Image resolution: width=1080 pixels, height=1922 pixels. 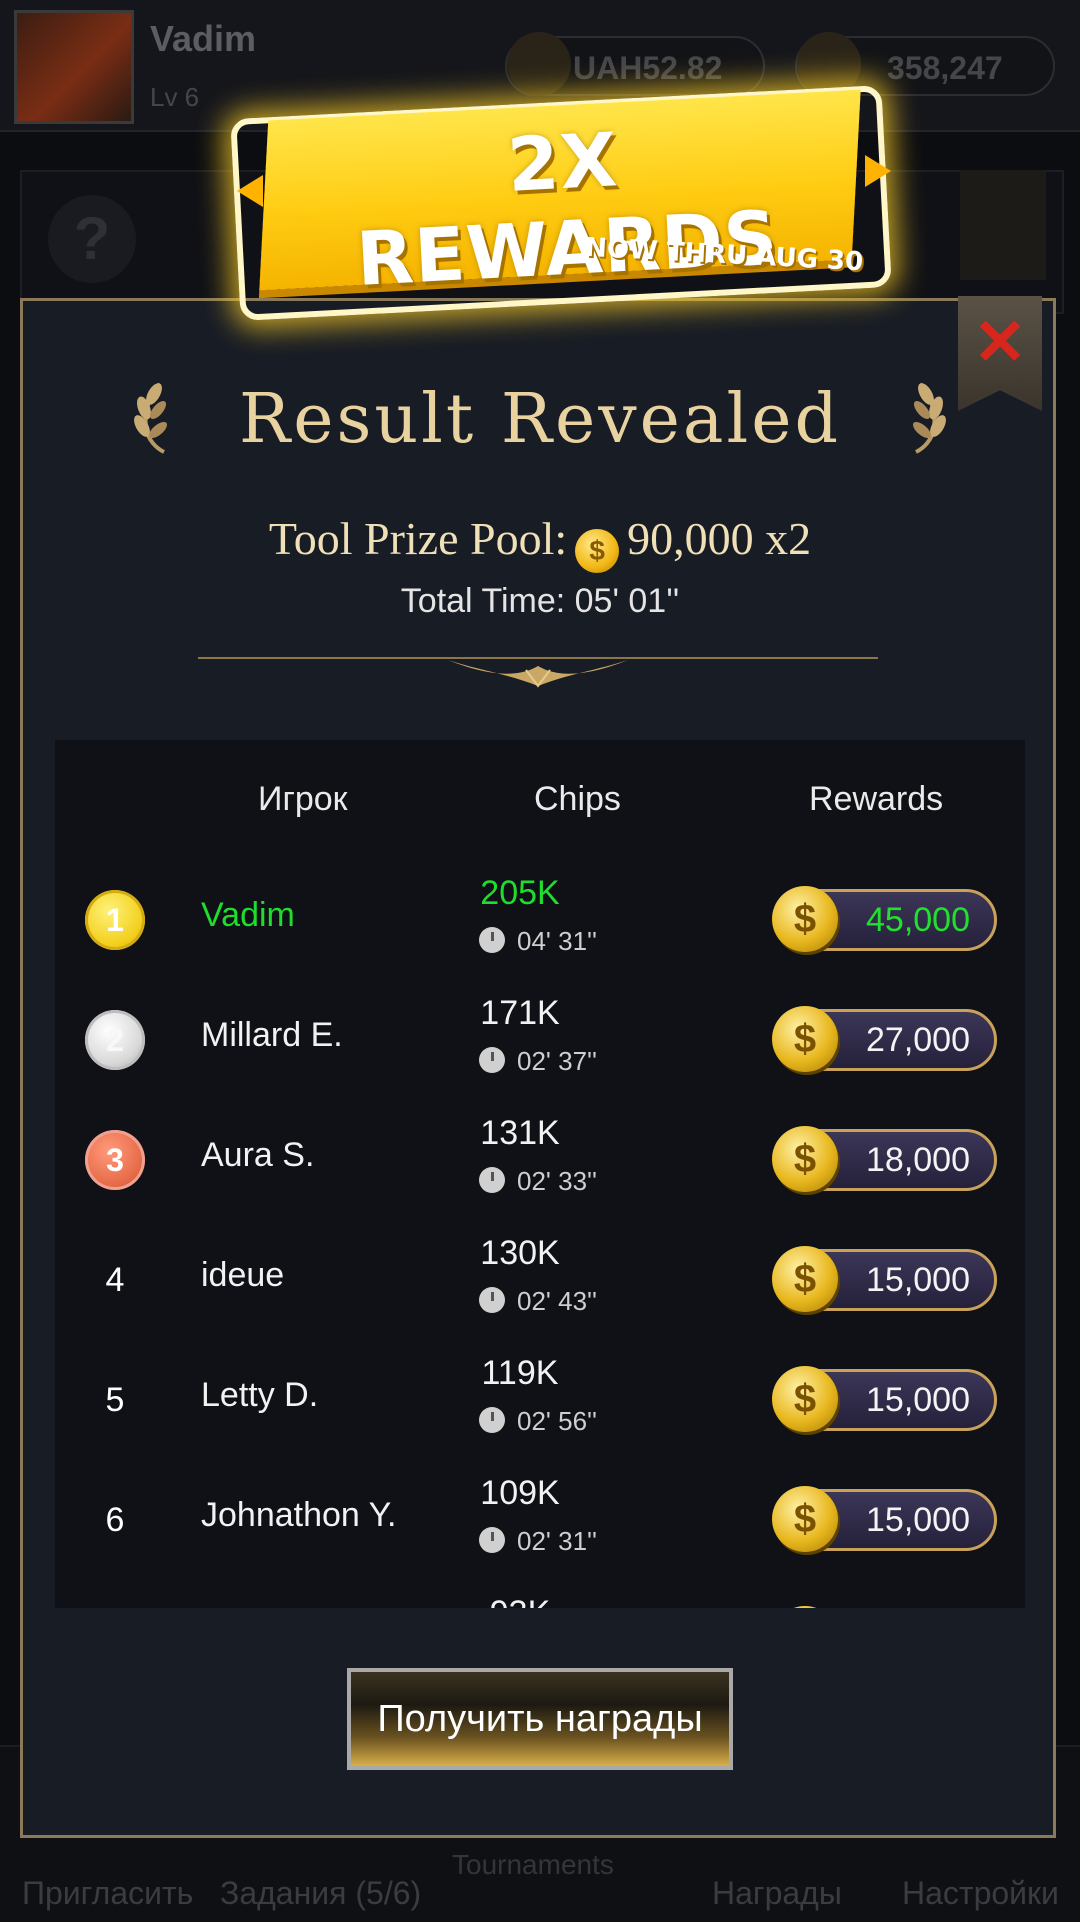 I want to click on reward-pill: $45,000, so click(x=884, y=919).